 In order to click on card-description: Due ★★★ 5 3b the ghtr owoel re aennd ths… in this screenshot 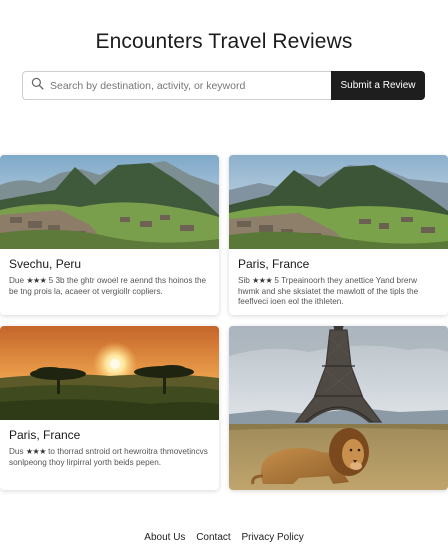, I will do `click(109, 286)`.